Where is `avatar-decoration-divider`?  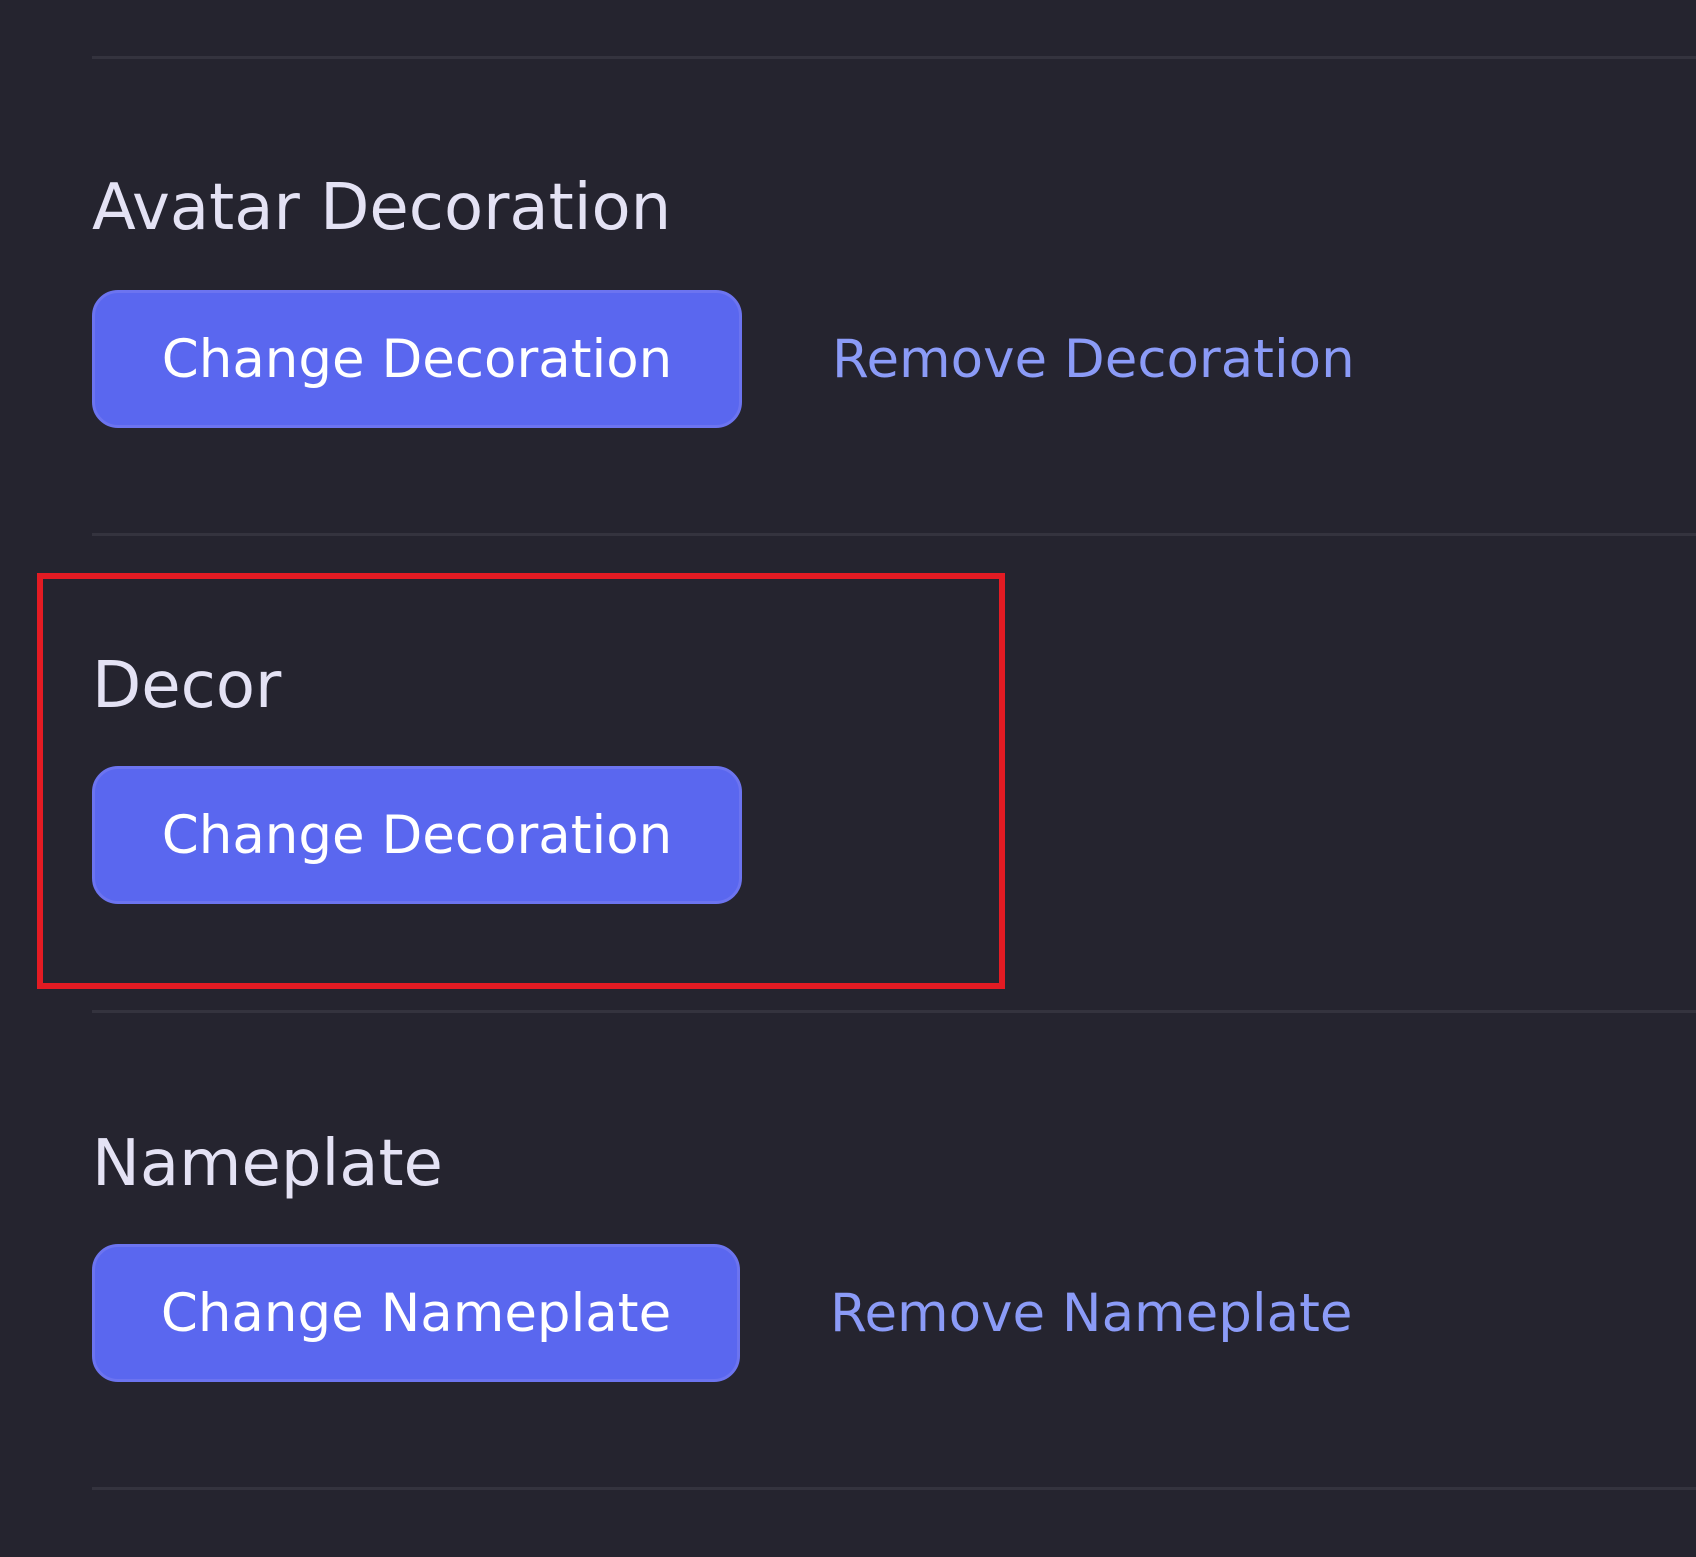 avatar-decoration-divider is located at coordinates (894, 534).